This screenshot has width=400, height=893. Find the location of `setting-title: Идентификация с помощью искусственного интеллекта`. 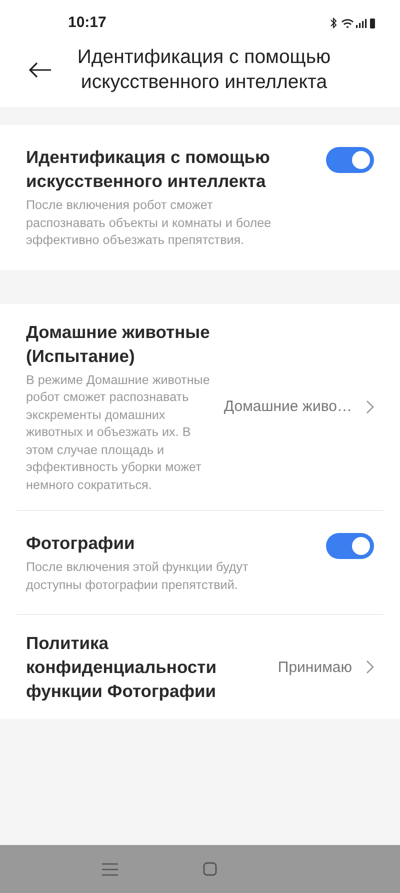

setting-title: Идентификация с помощью искусственного интеллекта is located at coordinates (148, 169).